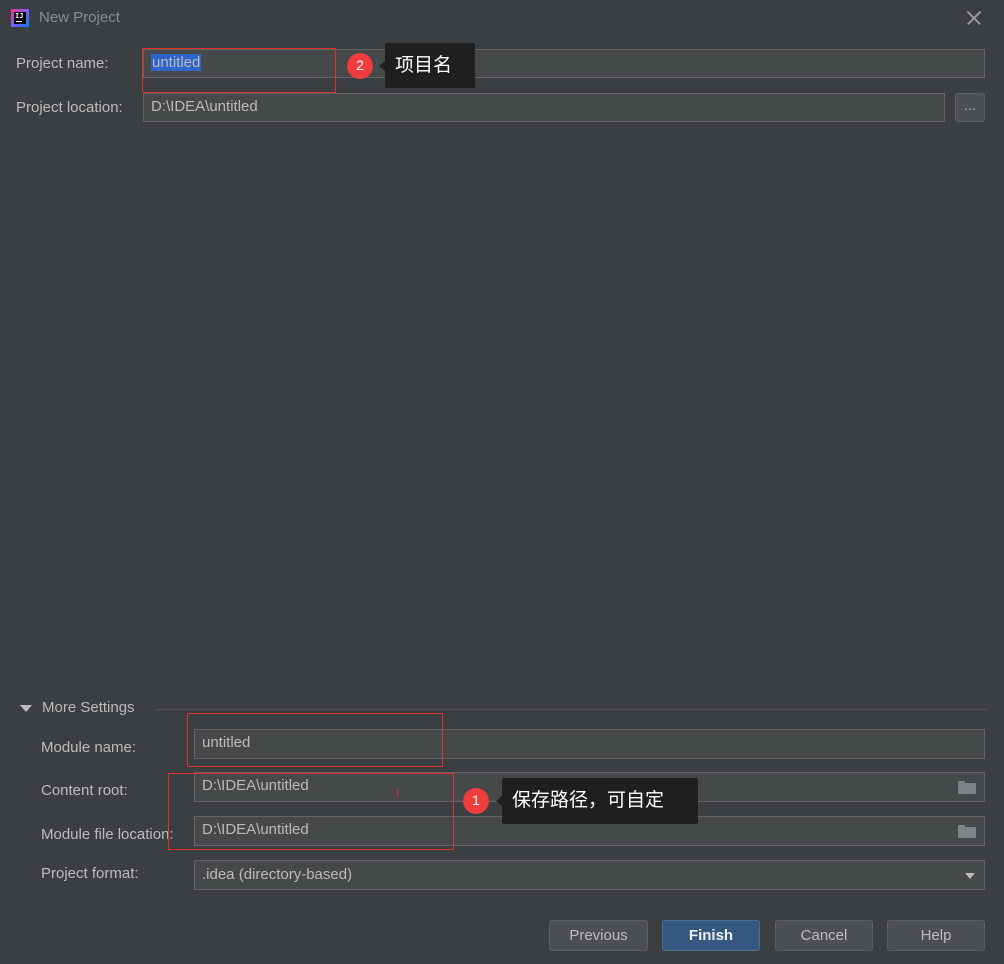 The height and width of the screenshot is (964, 1004). I want to click on project-format-label: Project format:, so click(90, 873).